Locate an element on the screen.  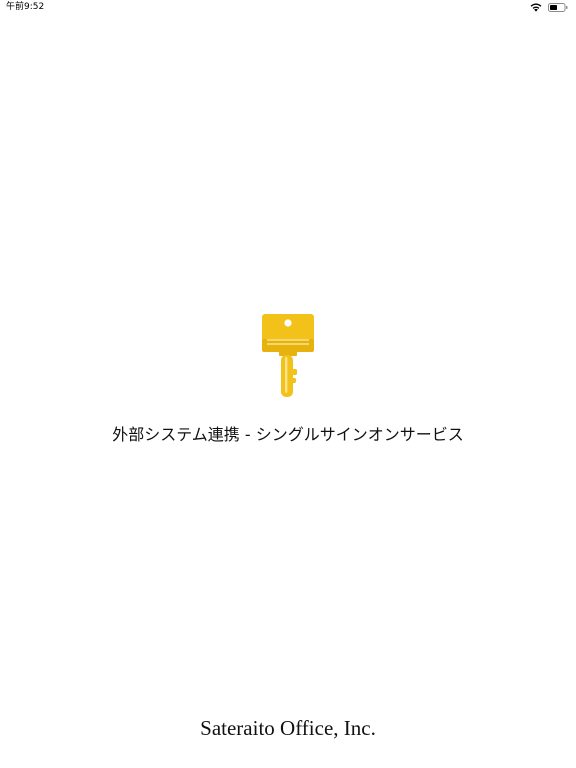
status-time: 午前9:52 is located at coordinates (25, 7).